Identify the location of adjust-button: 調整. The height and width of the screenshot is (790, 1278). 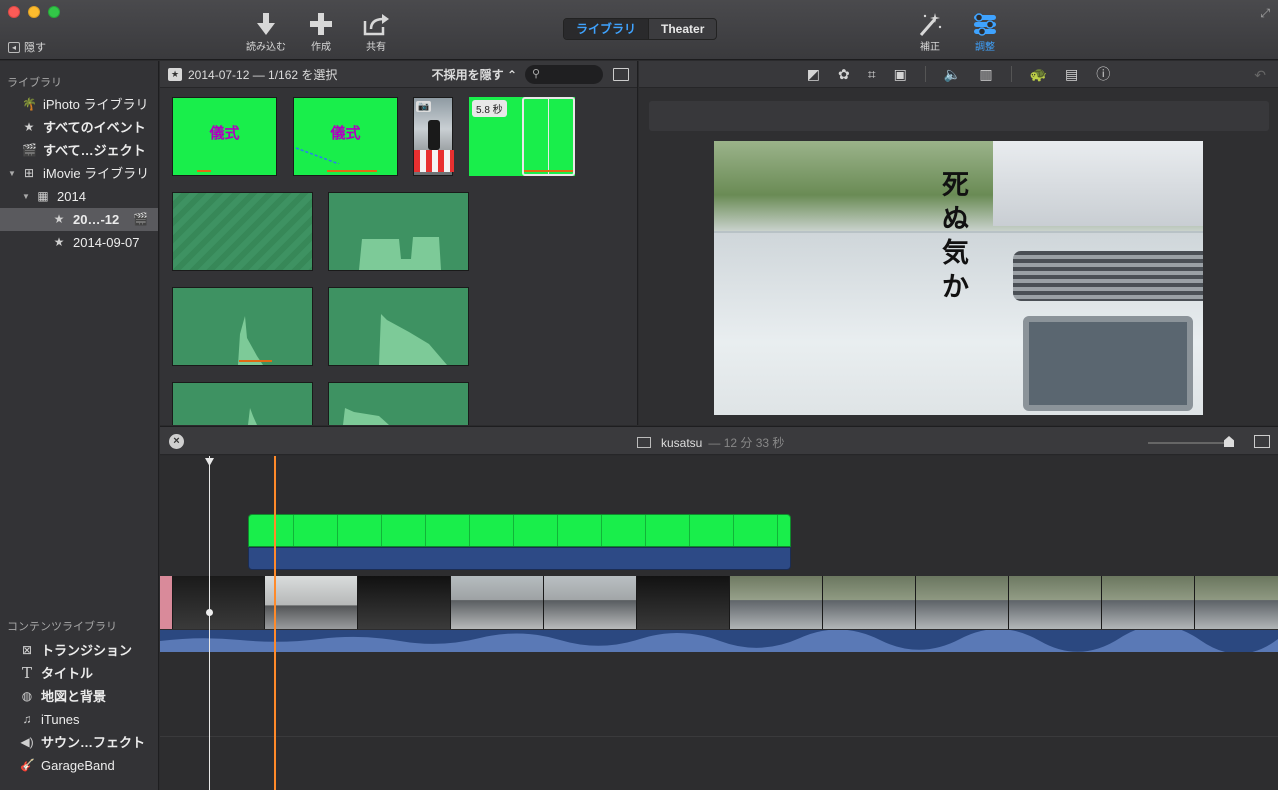
(985, 31).